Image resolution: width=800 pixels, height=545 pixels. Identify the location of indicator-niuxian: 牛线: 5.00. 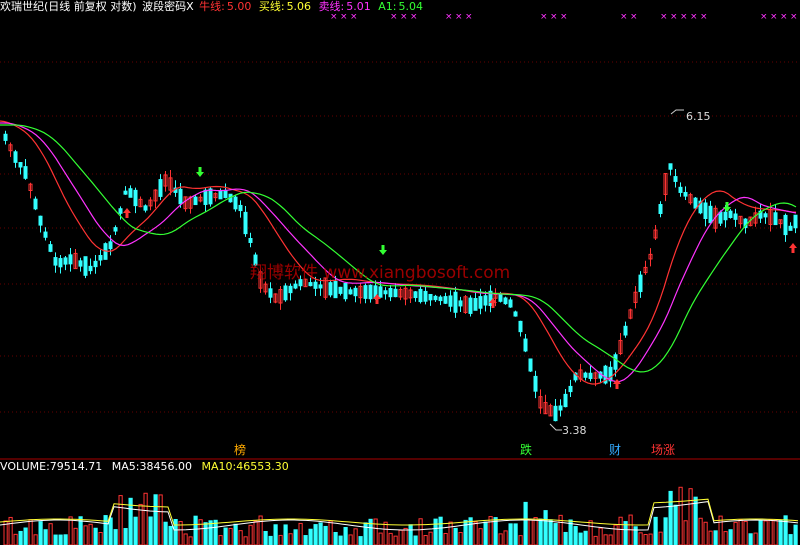
(228, 6).